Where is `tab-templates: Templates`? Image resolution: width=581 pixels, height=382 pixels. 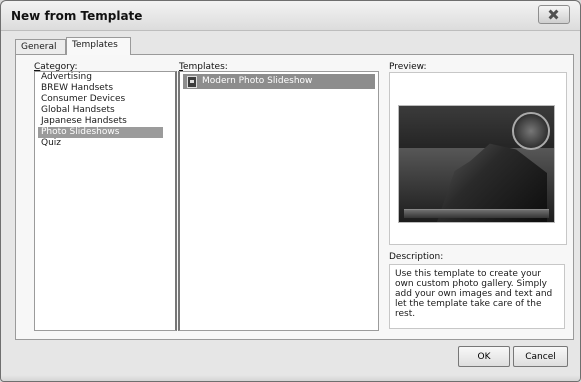 tab-templates: Templates is located at coordinates (98, 46).